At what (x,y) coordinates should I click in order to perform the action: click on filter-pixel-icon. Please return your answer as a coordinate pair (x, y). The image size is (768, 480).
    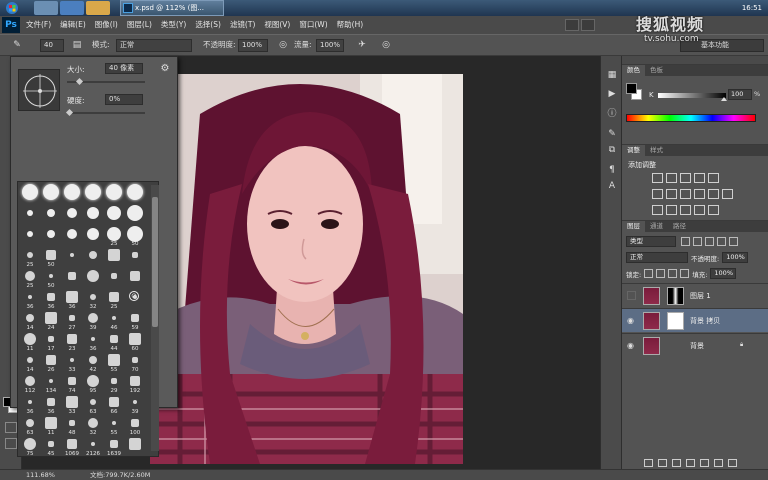
    Looking at the image, I should click on (685, 241).